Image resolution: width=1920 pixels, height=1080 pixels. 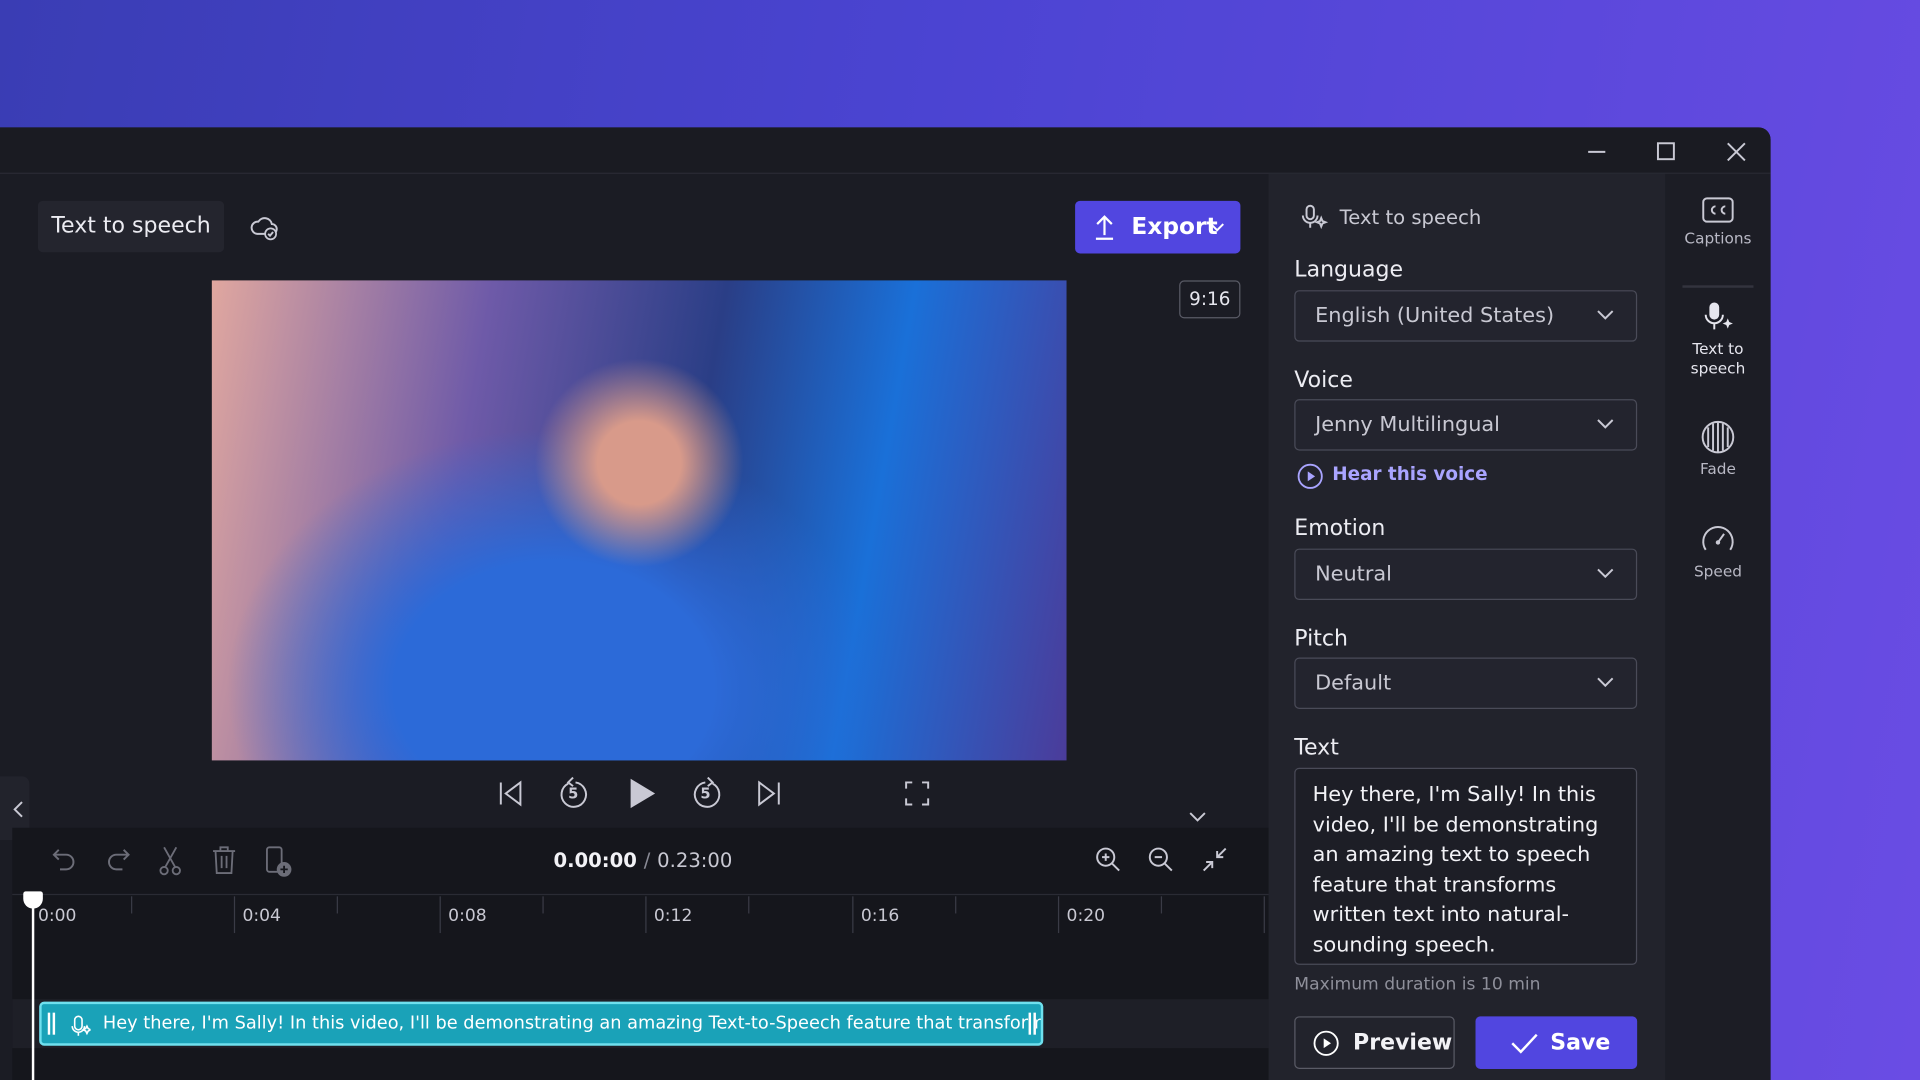 What do you see at coordinates (695, 860) in the screenshot?
I see `total-time: 0.23:00` at bounding box center [695, 860].